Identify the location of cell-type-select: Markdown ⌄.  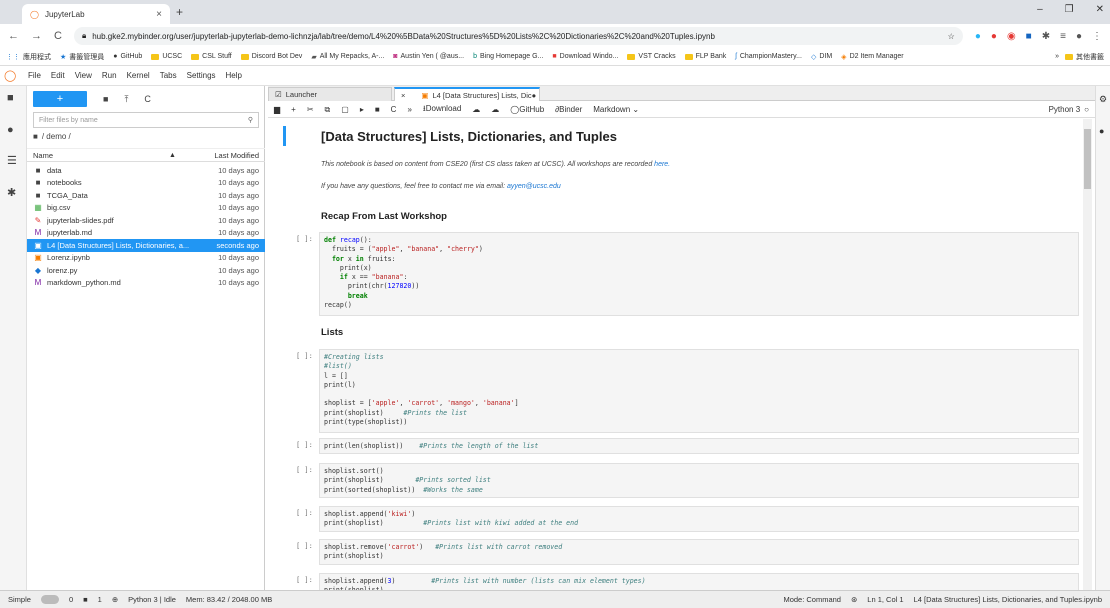
(616, 109).